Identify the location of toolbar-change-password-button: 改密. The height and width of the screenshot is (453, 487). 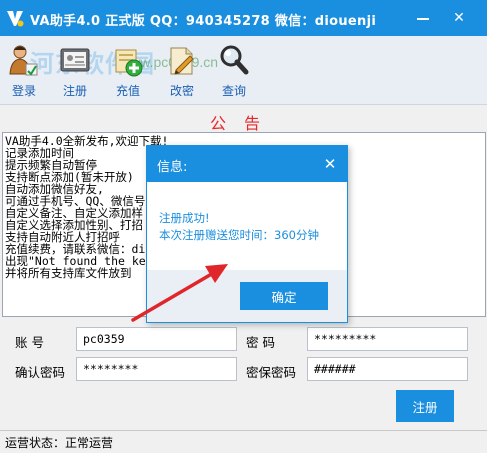
(182, 72).